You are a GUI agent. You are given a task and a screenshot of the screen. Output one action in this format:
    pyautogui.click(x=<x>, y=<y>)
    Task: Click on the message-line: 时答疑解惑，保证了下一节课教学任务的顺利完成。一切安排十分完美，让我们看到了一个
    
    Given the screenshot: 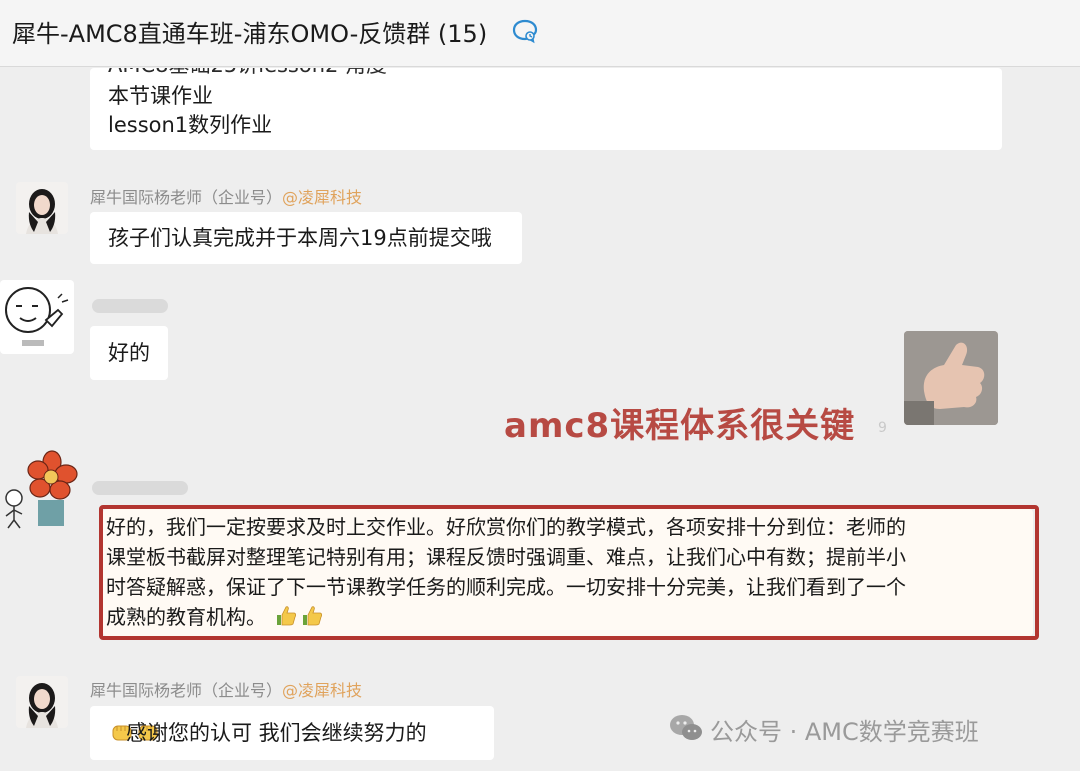 What is the action you would take?
    pyautogui.click(x=506, y=587)
    